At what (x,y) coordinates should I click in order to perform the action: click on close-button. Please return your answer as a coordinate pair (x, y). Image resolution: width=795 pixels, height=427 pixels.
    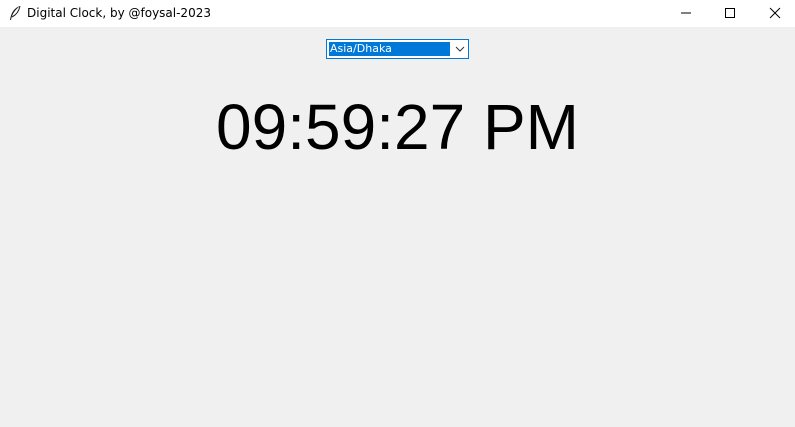
    Looking at the image, I should click on (773, 13).